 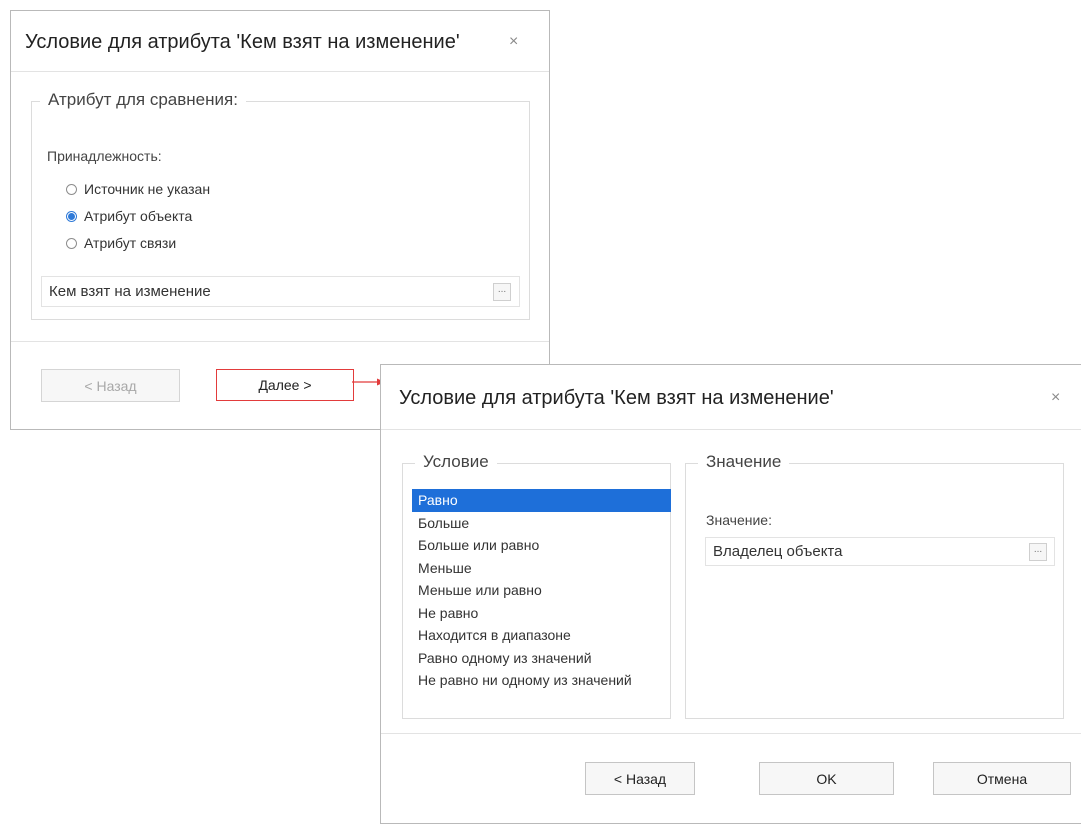 What do you see at coordinates (130, 291) in the screenshot?
I see `attribute-field-value: Кем взят на изменение` at bounding box center [130, 291].